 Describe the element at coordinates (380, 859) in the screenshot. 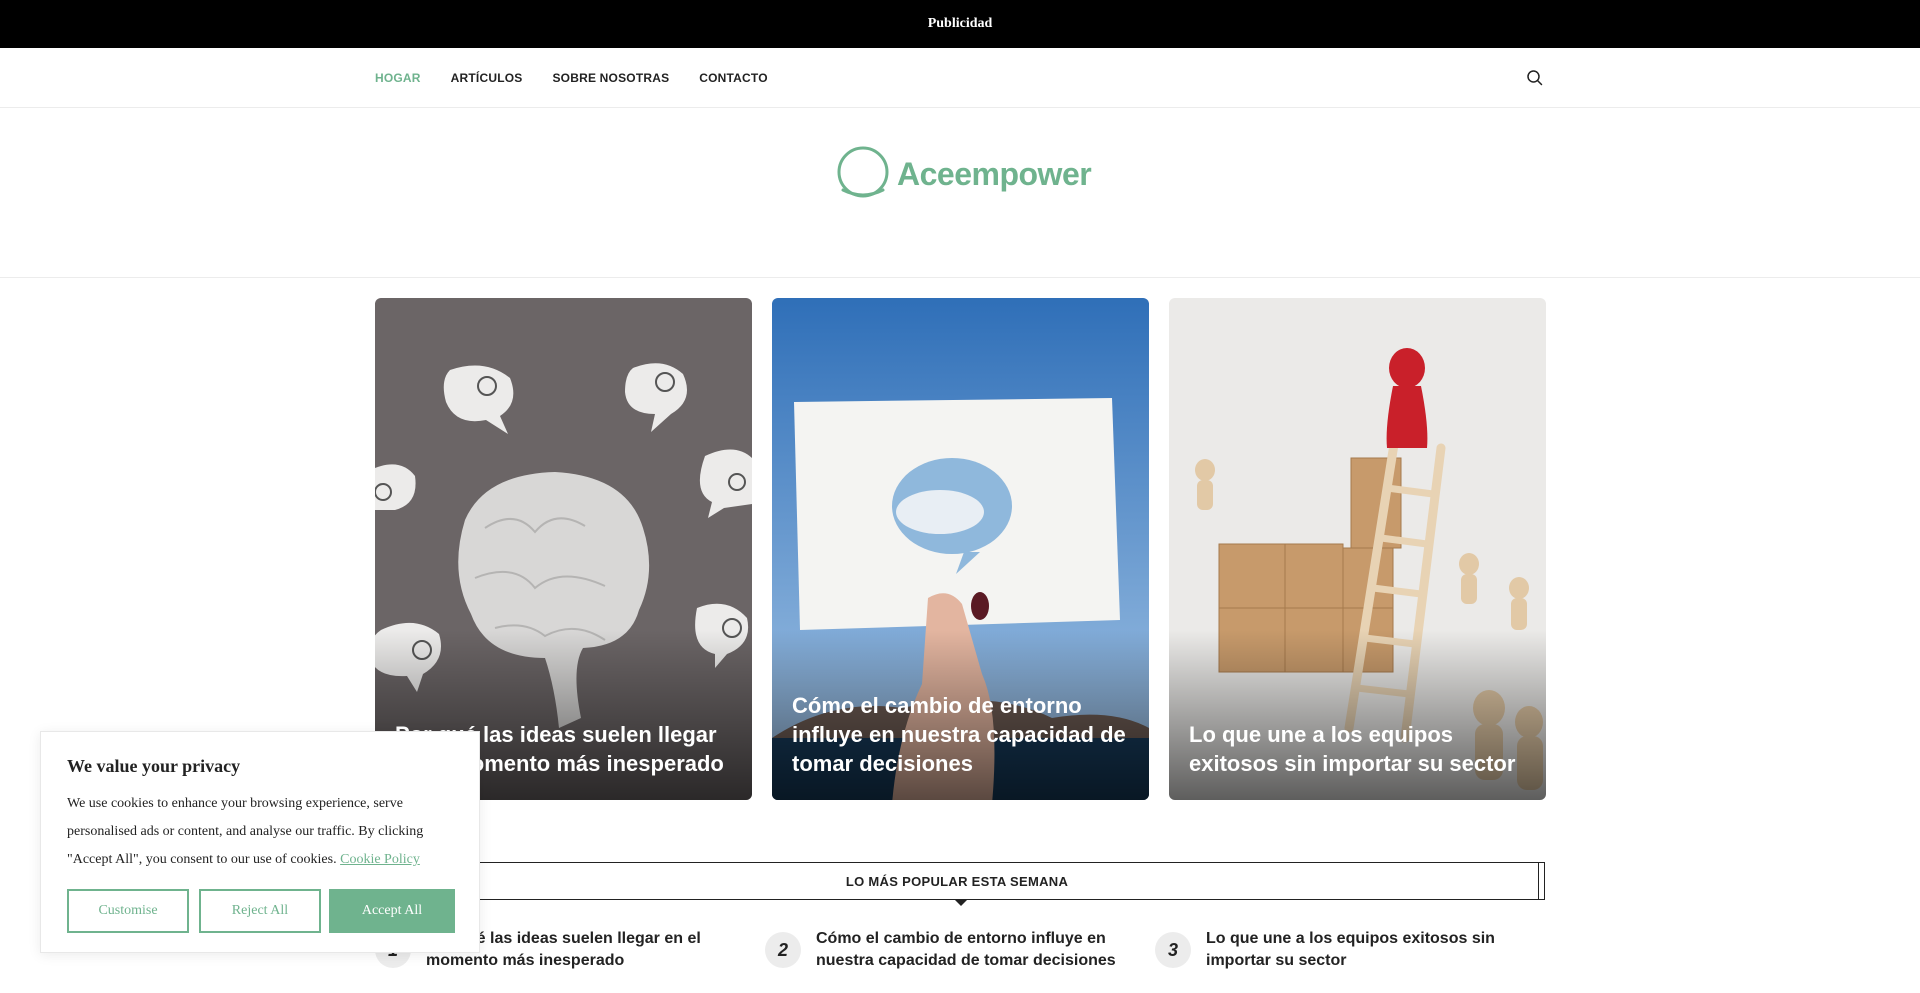

I see `cookie-policy-link: Cookie Policy` at that location.